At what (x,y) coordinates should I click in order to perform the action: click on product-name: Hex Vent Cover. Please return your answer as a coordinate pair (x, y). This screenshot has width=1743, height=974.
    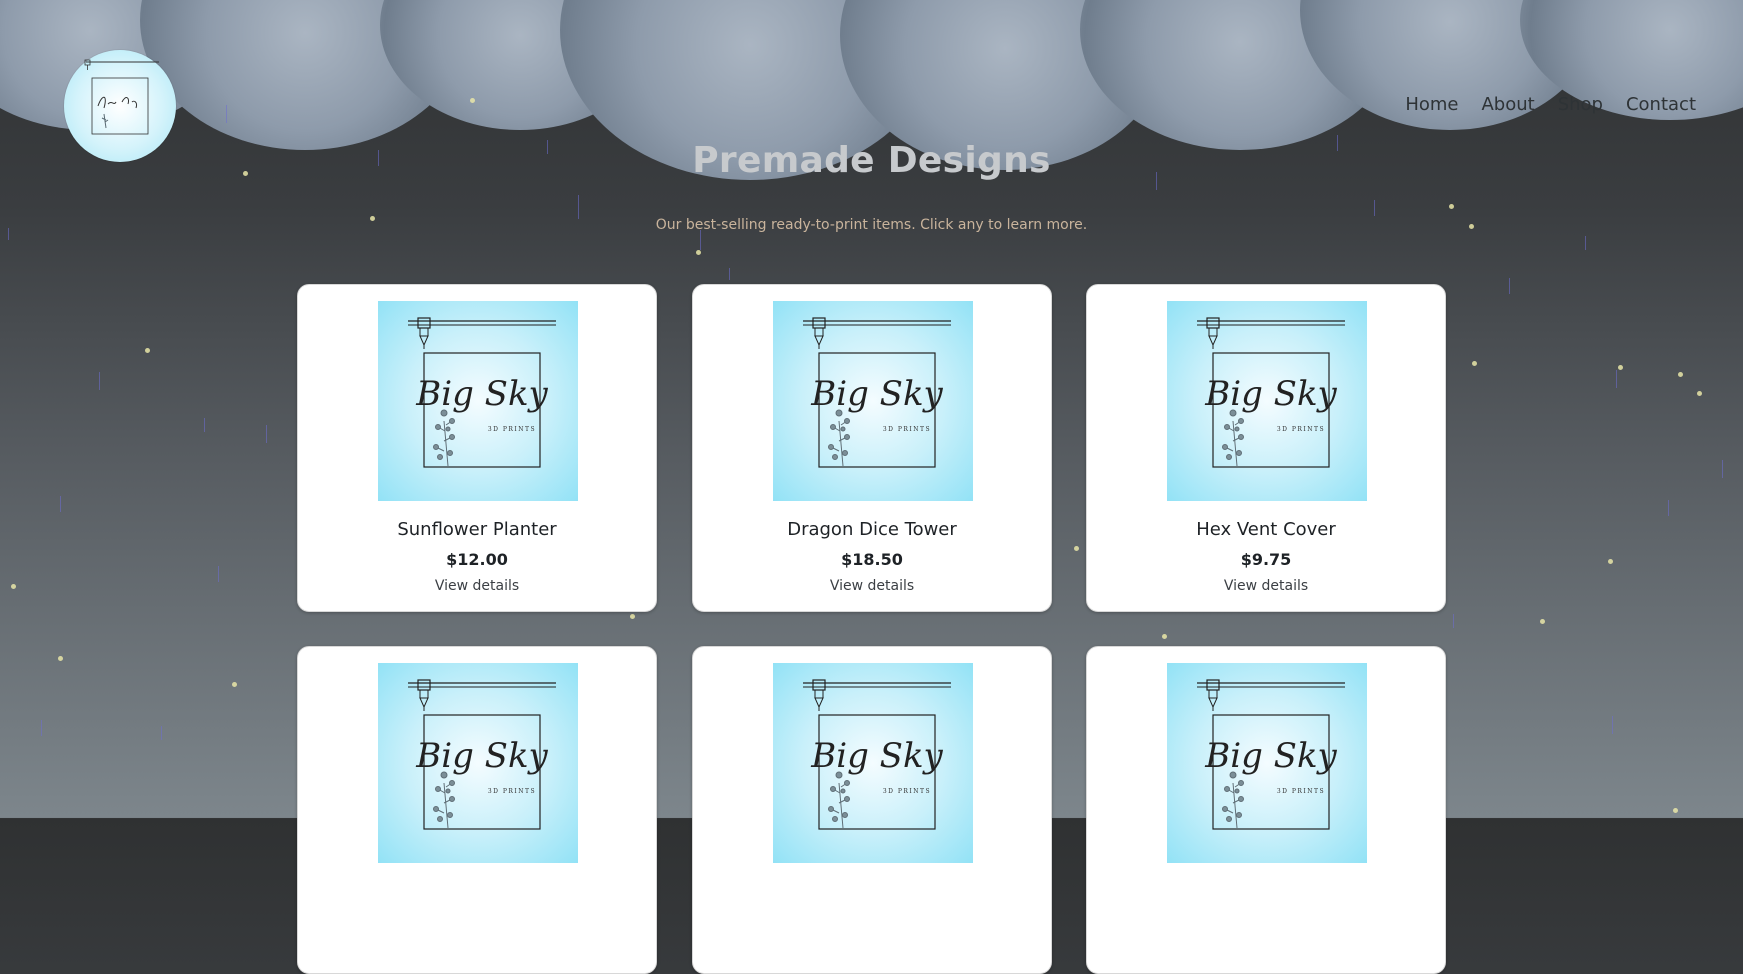
    Looking at the image, I should click on (1266, 529).